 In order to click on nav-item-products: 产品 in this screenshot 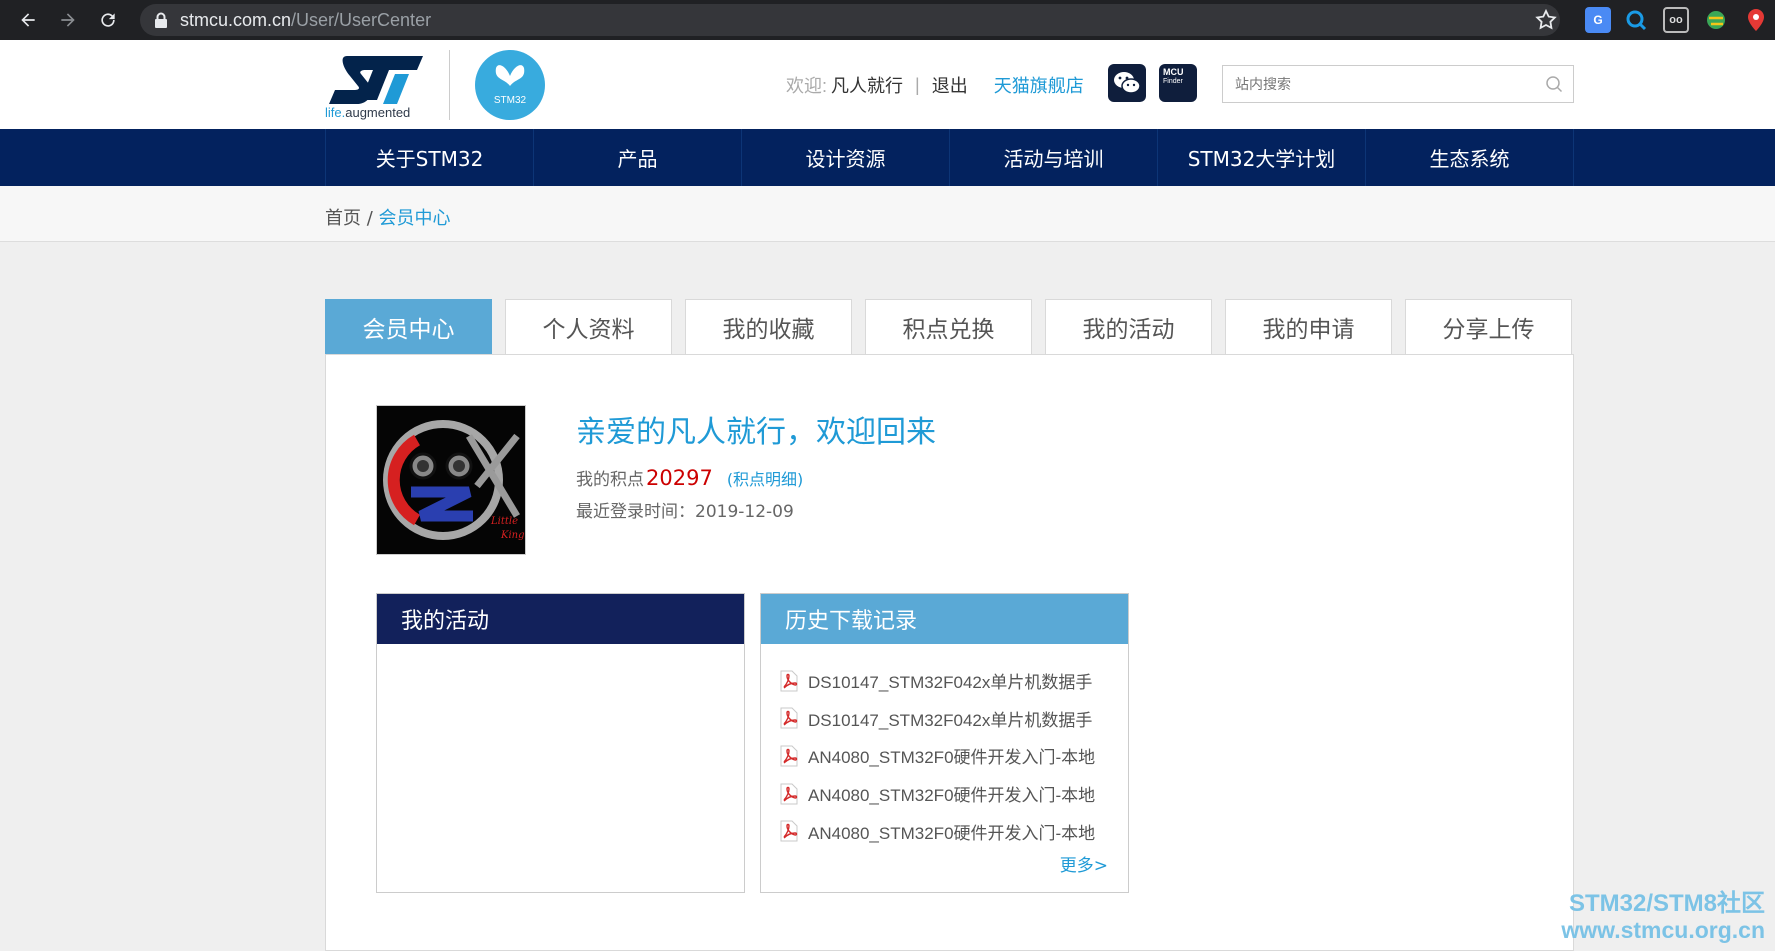, I will do `click(638, 157)`.